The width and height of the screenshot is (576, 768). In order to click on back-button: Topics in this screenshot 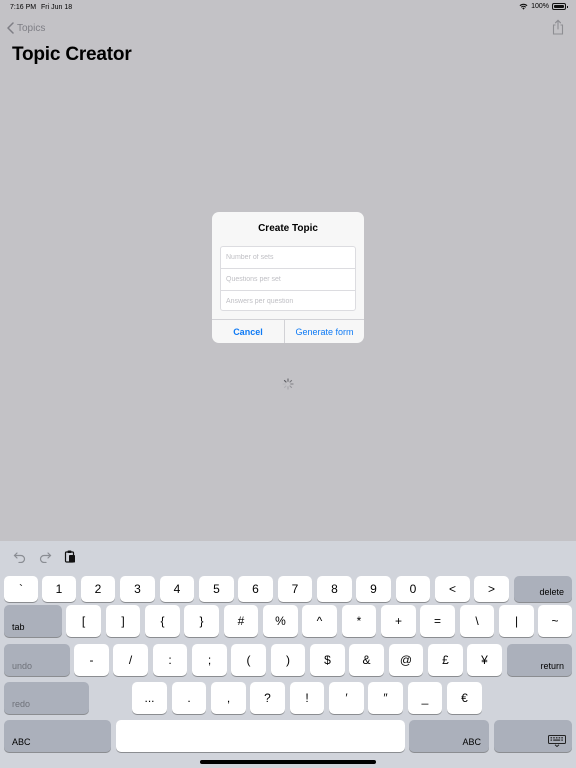, I will do `click(26, 28)`.